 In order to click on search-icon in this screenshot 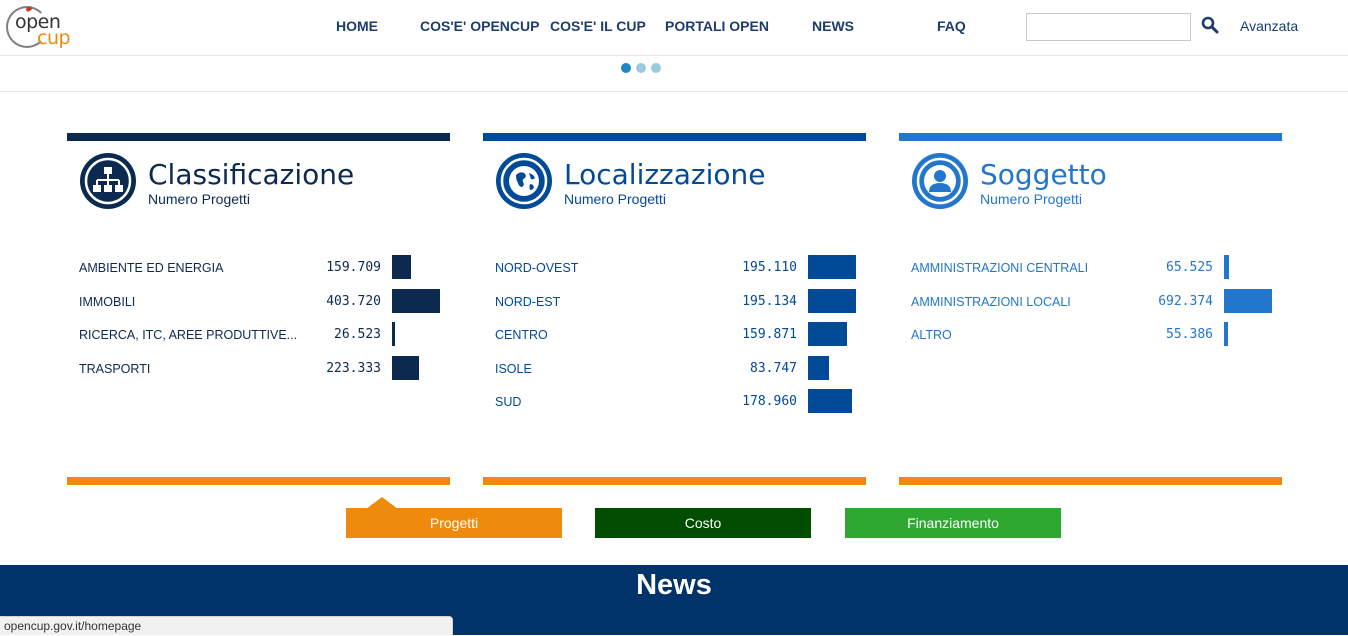, I will do `click(1210, 25)`.